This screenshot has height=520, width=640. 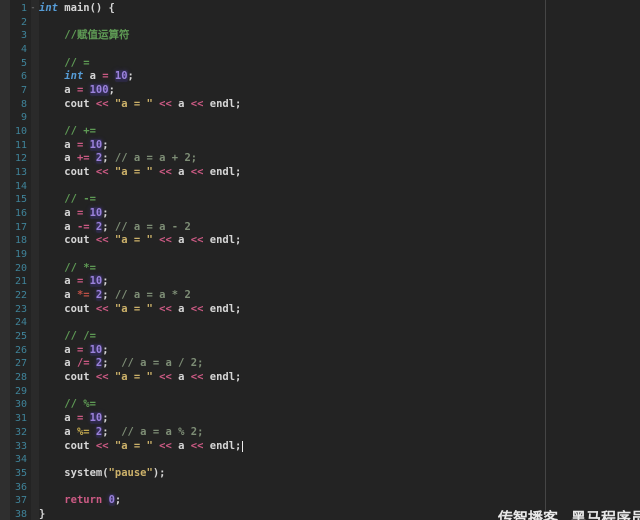 I want to click on code-line: 14, so click(x=320, y=187).